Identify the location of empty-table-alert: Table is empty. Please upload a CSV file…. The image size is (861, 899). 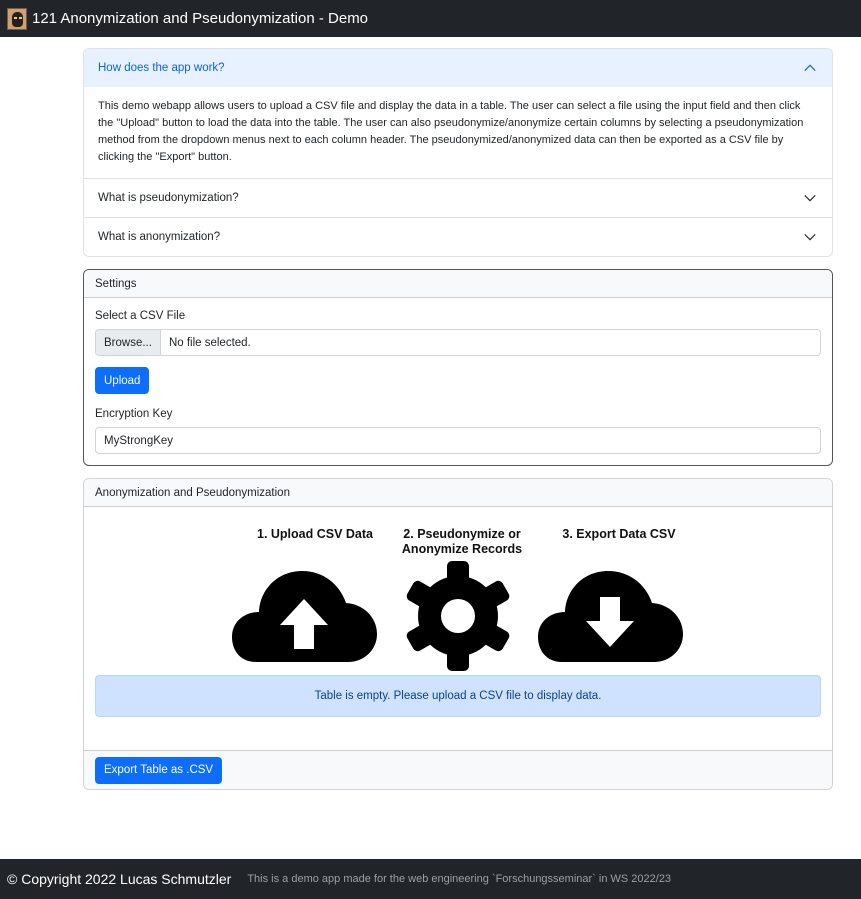
(458, 696).